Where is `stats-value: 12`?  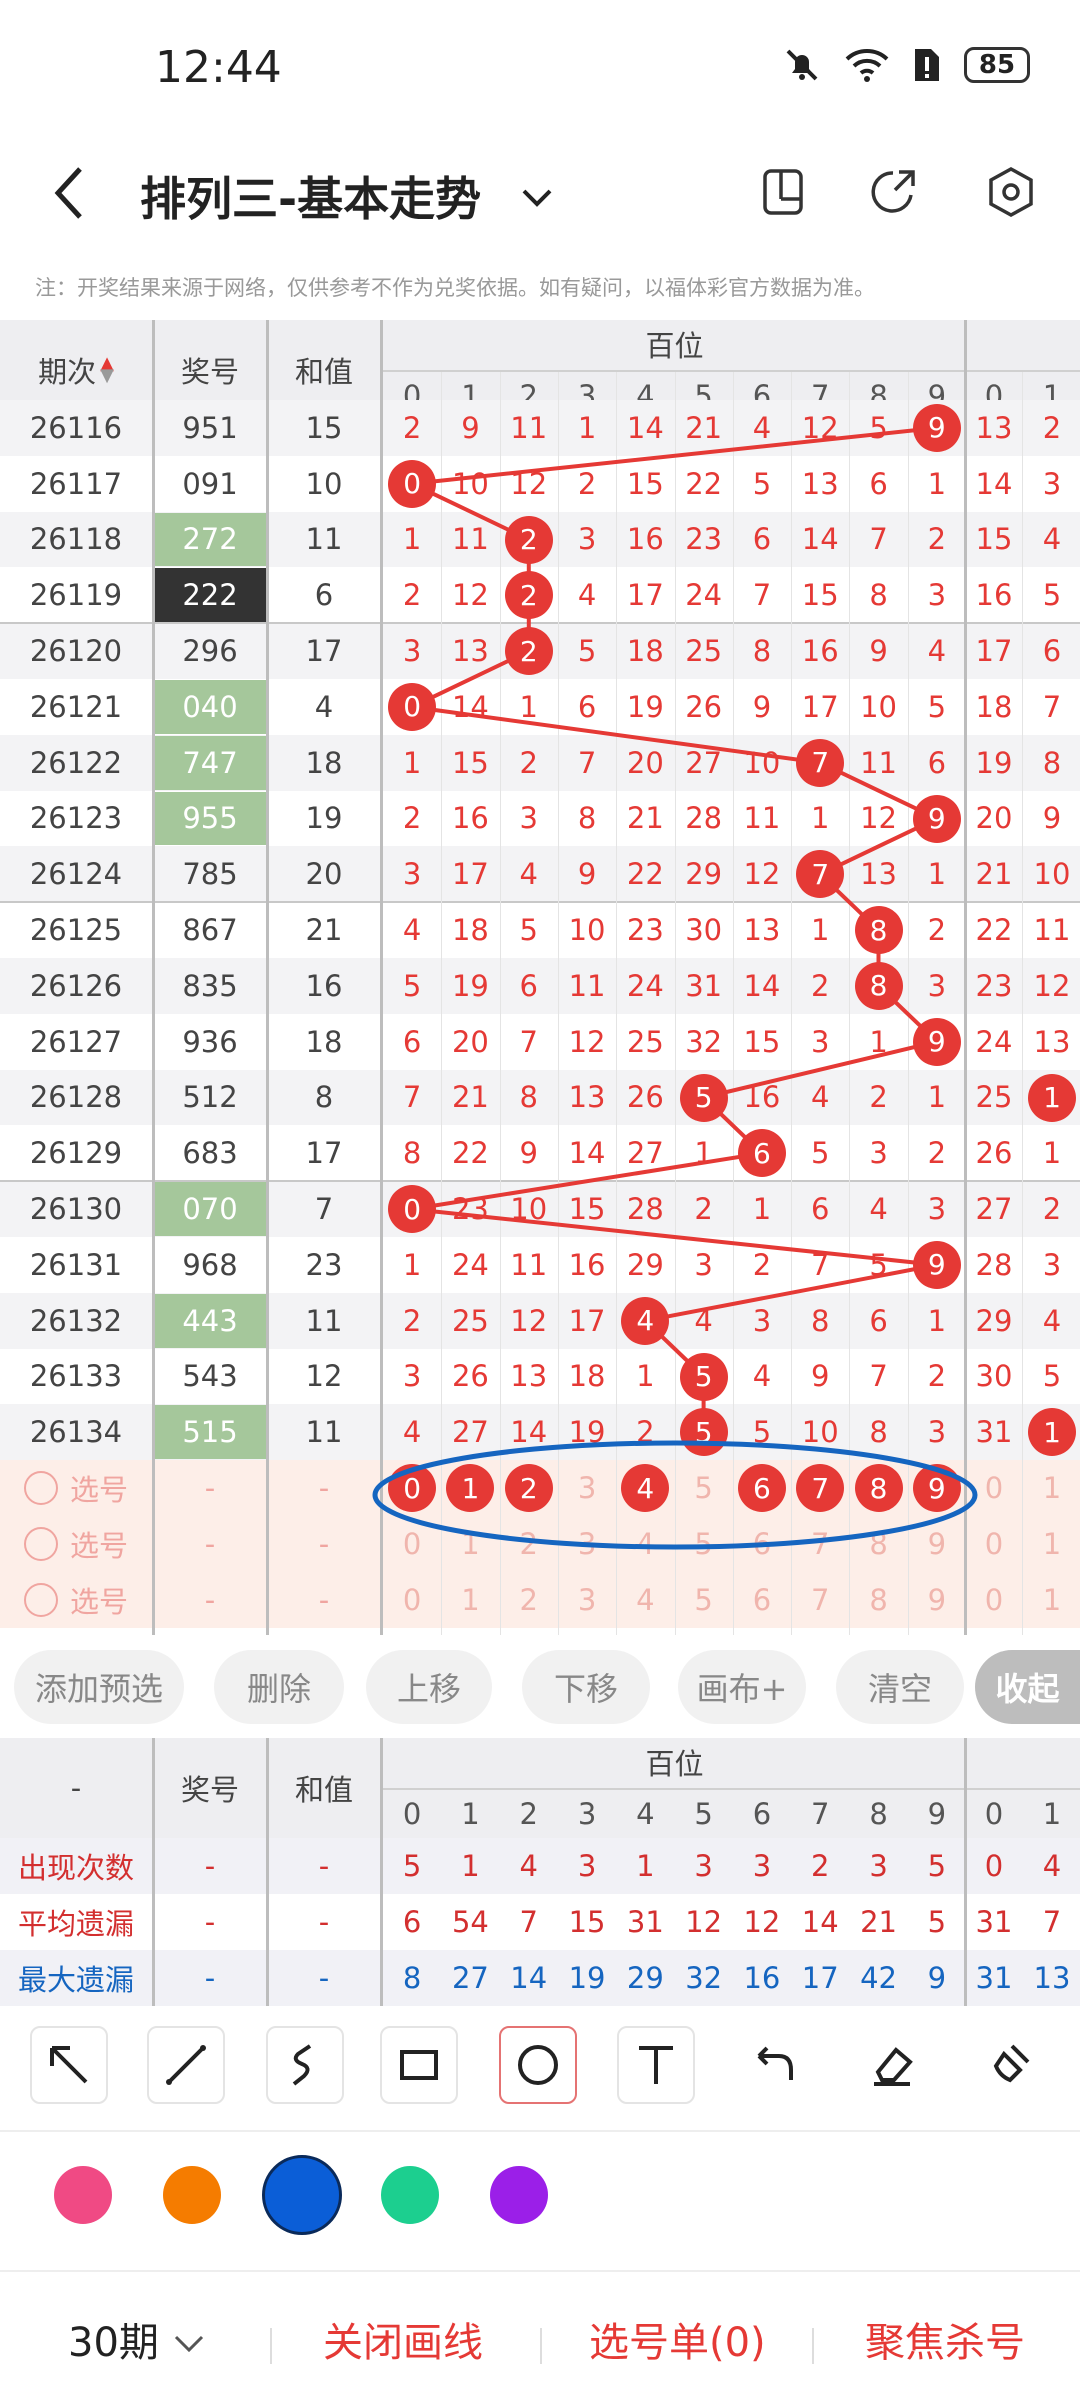
stats-value: 12 is located at coordinates (704, 1922).